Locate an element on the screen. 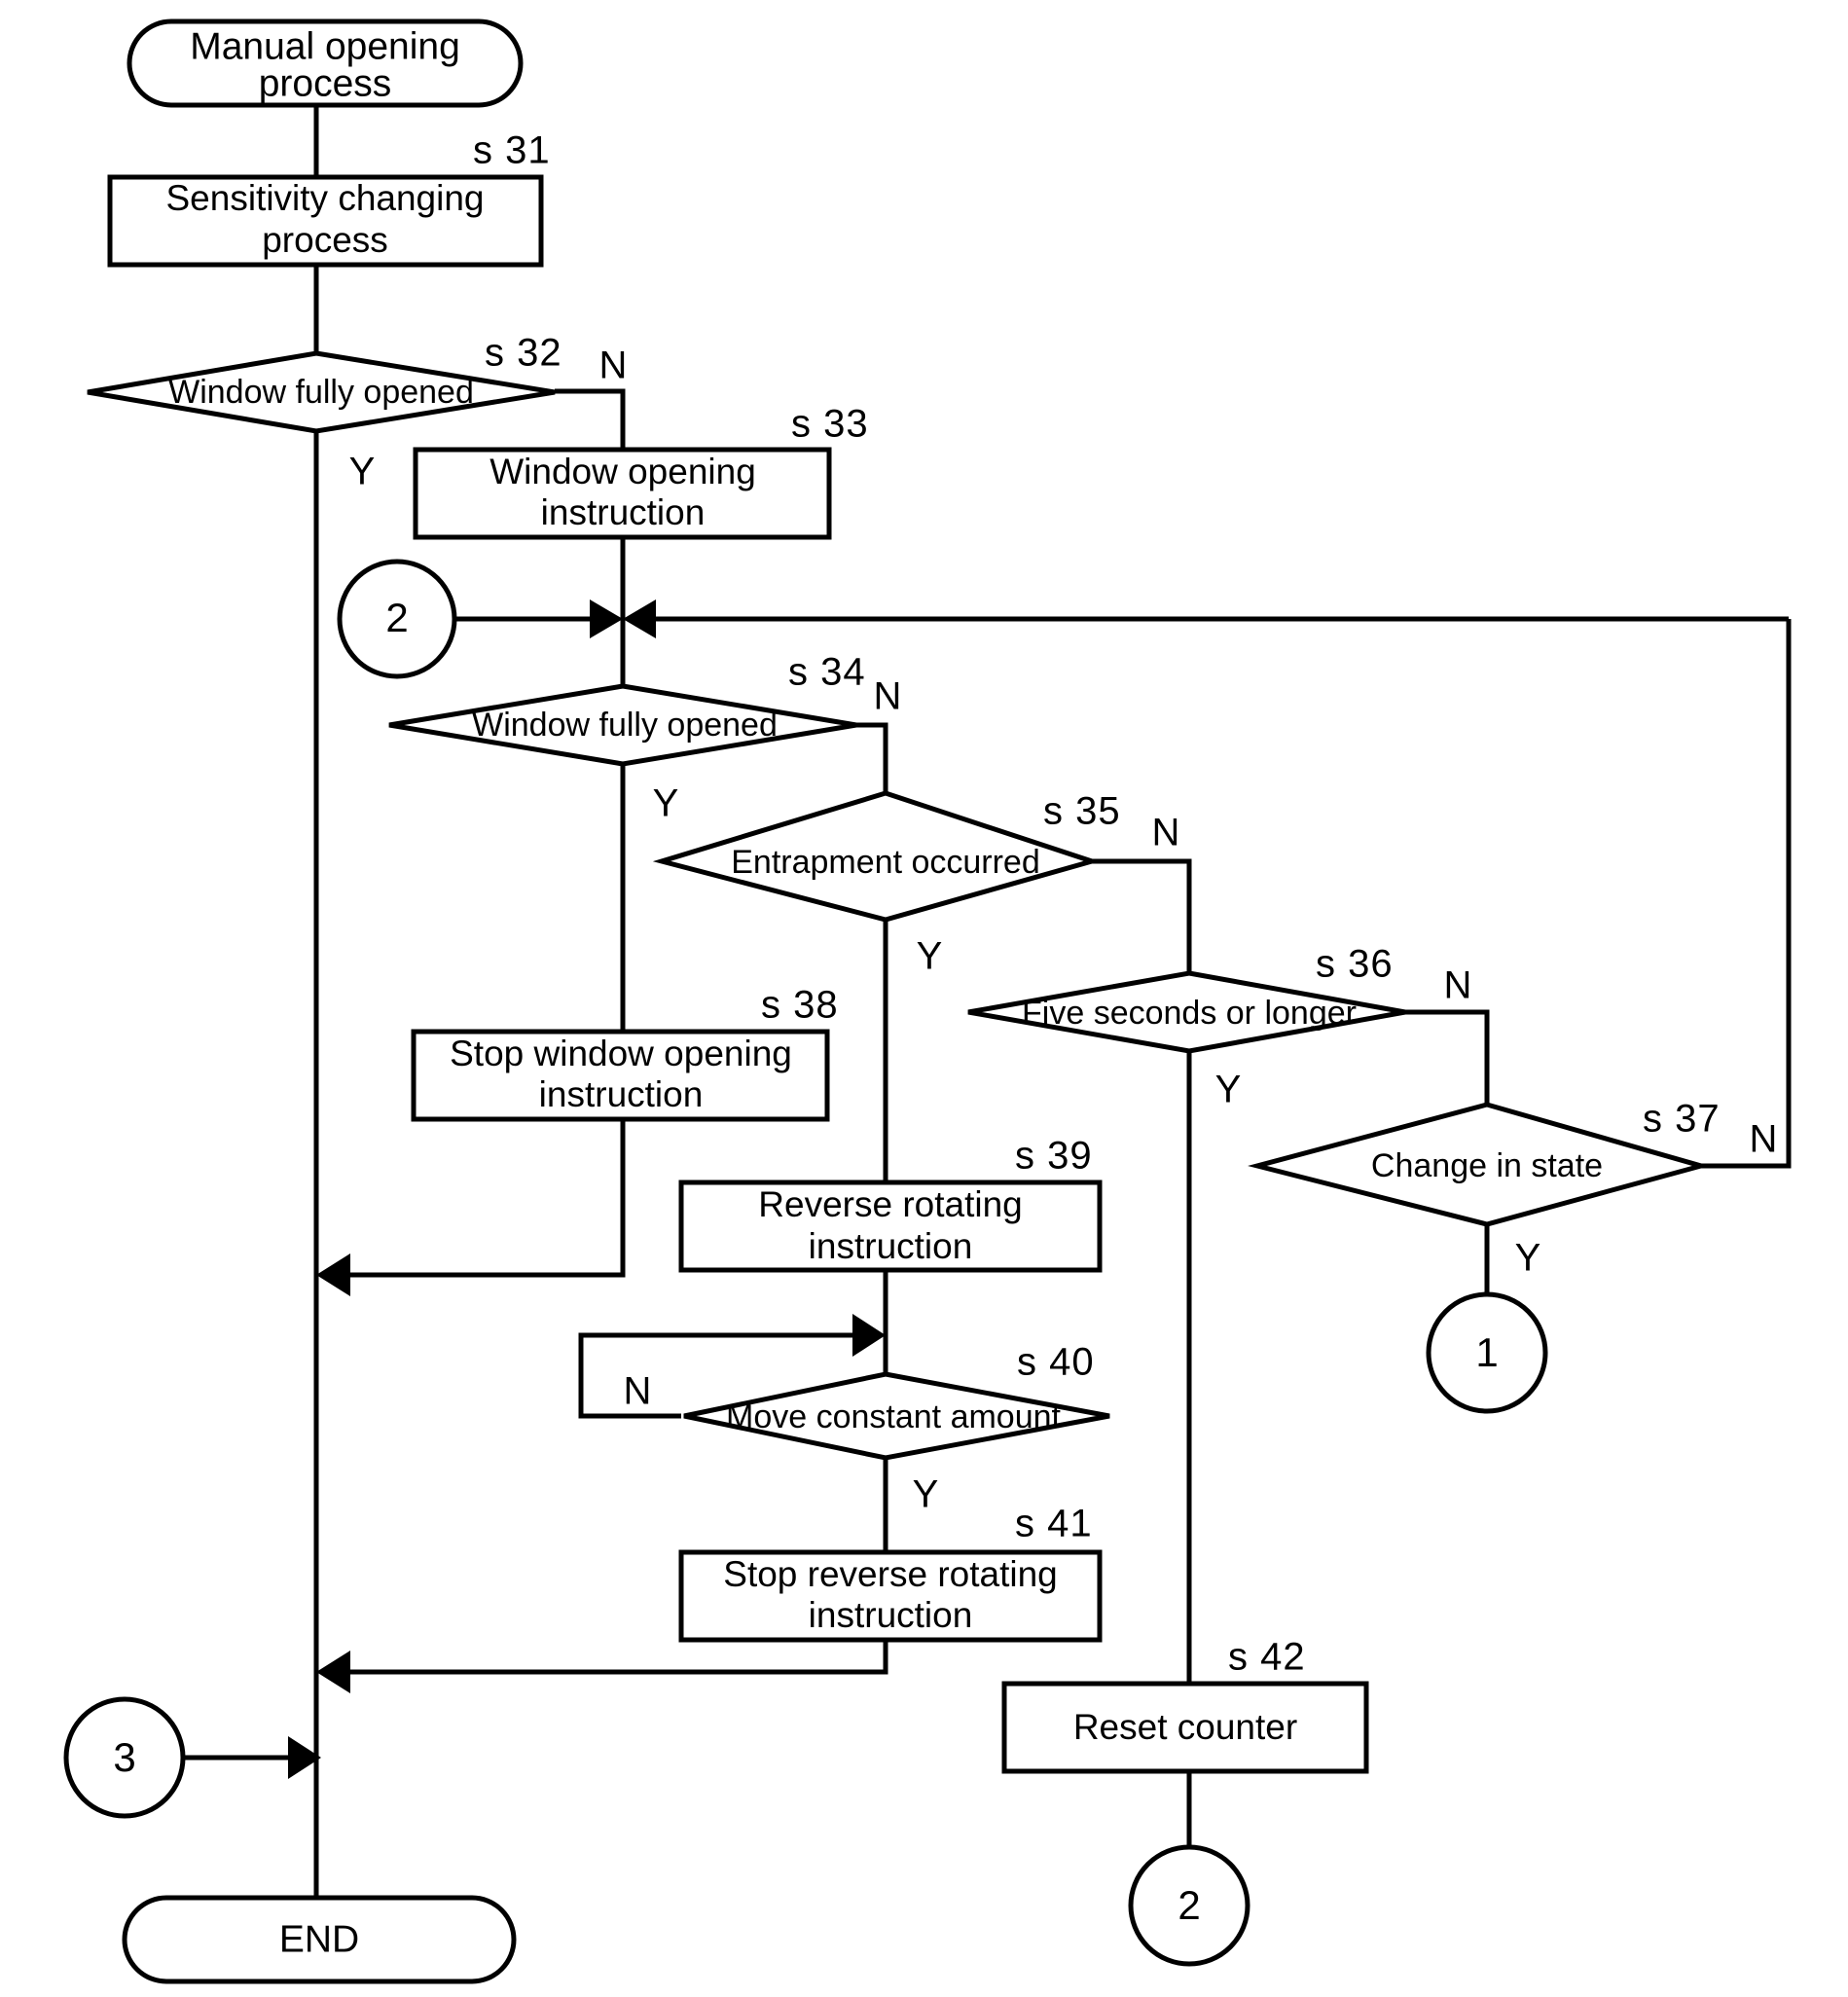 This screenshot has height=1997, width=1848. step-label-s33: s 33 is located at coordinates (830, 425).